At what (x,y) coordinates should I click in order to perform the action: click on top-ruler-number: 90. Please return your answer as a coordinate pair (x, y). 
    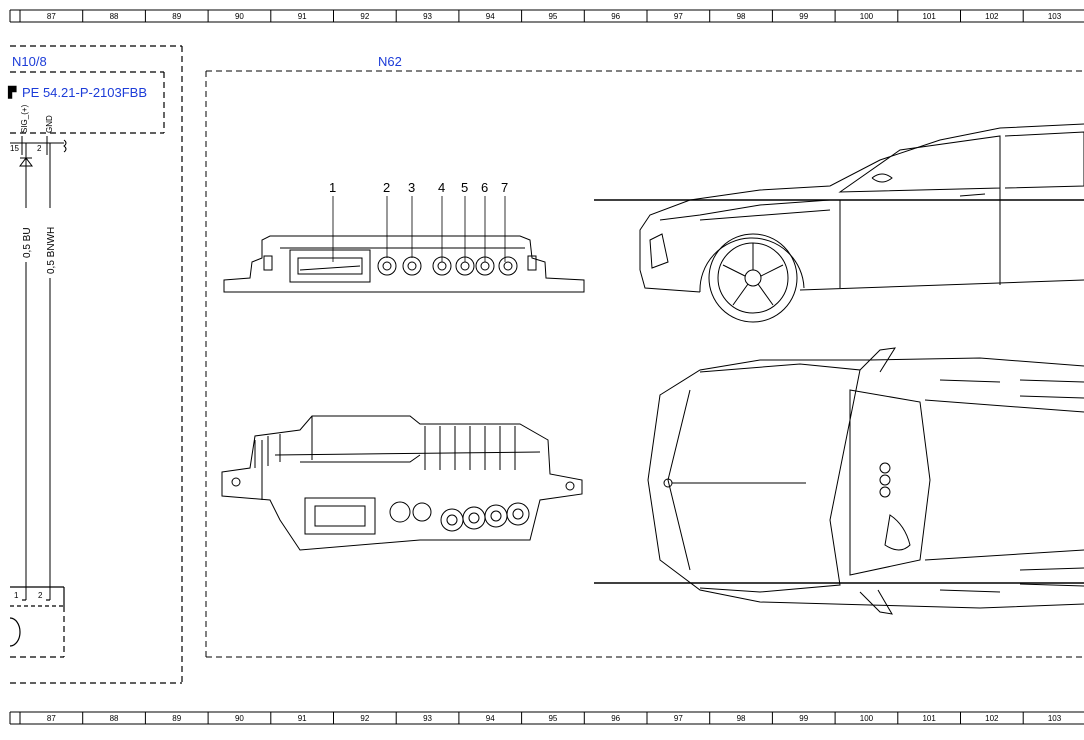
    Looking at the image, I should click on (239, 16).